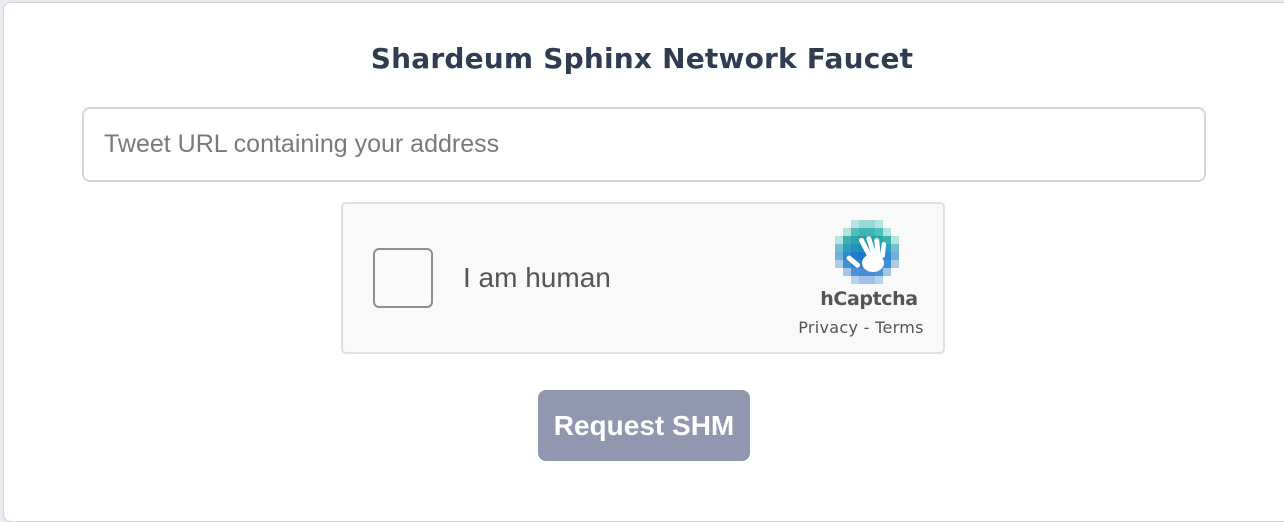 This screenshot has height=522, width=1284. I want to click on page-title: Shardeum Sphinx Network Faucet, so click(642, 58).